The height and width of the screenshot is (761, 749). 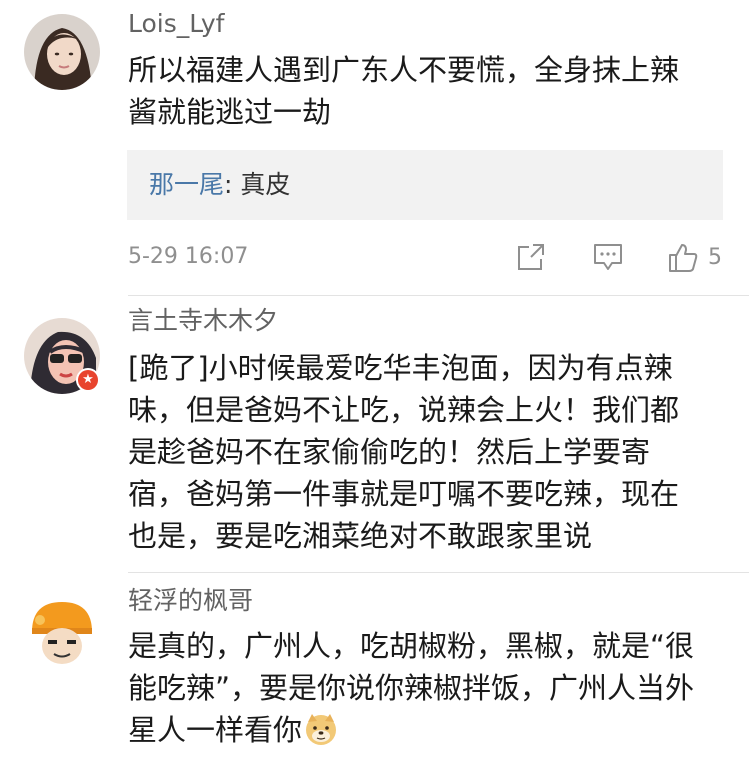 What do you see at coordinates (190, 601) in the screenshot?
I see `username: 轻浮的枫哥` at bounding box center [190, 601].